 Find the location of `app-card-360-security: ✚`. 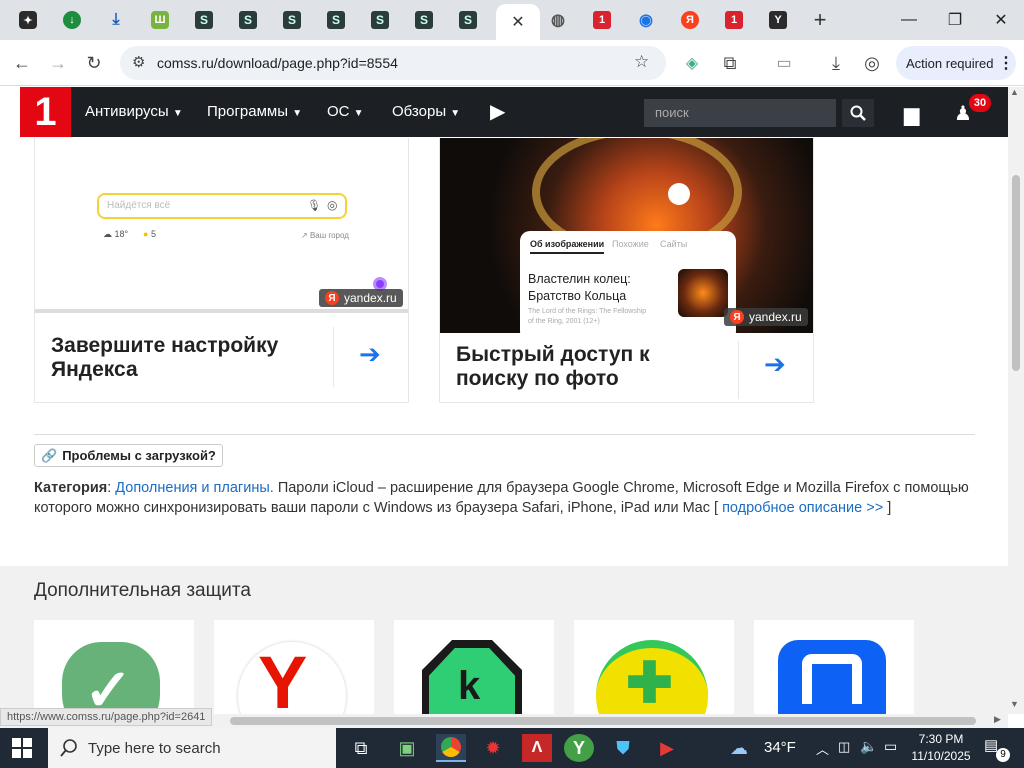

app-card-360-security: ✚ is located at coordinates (654, 667).